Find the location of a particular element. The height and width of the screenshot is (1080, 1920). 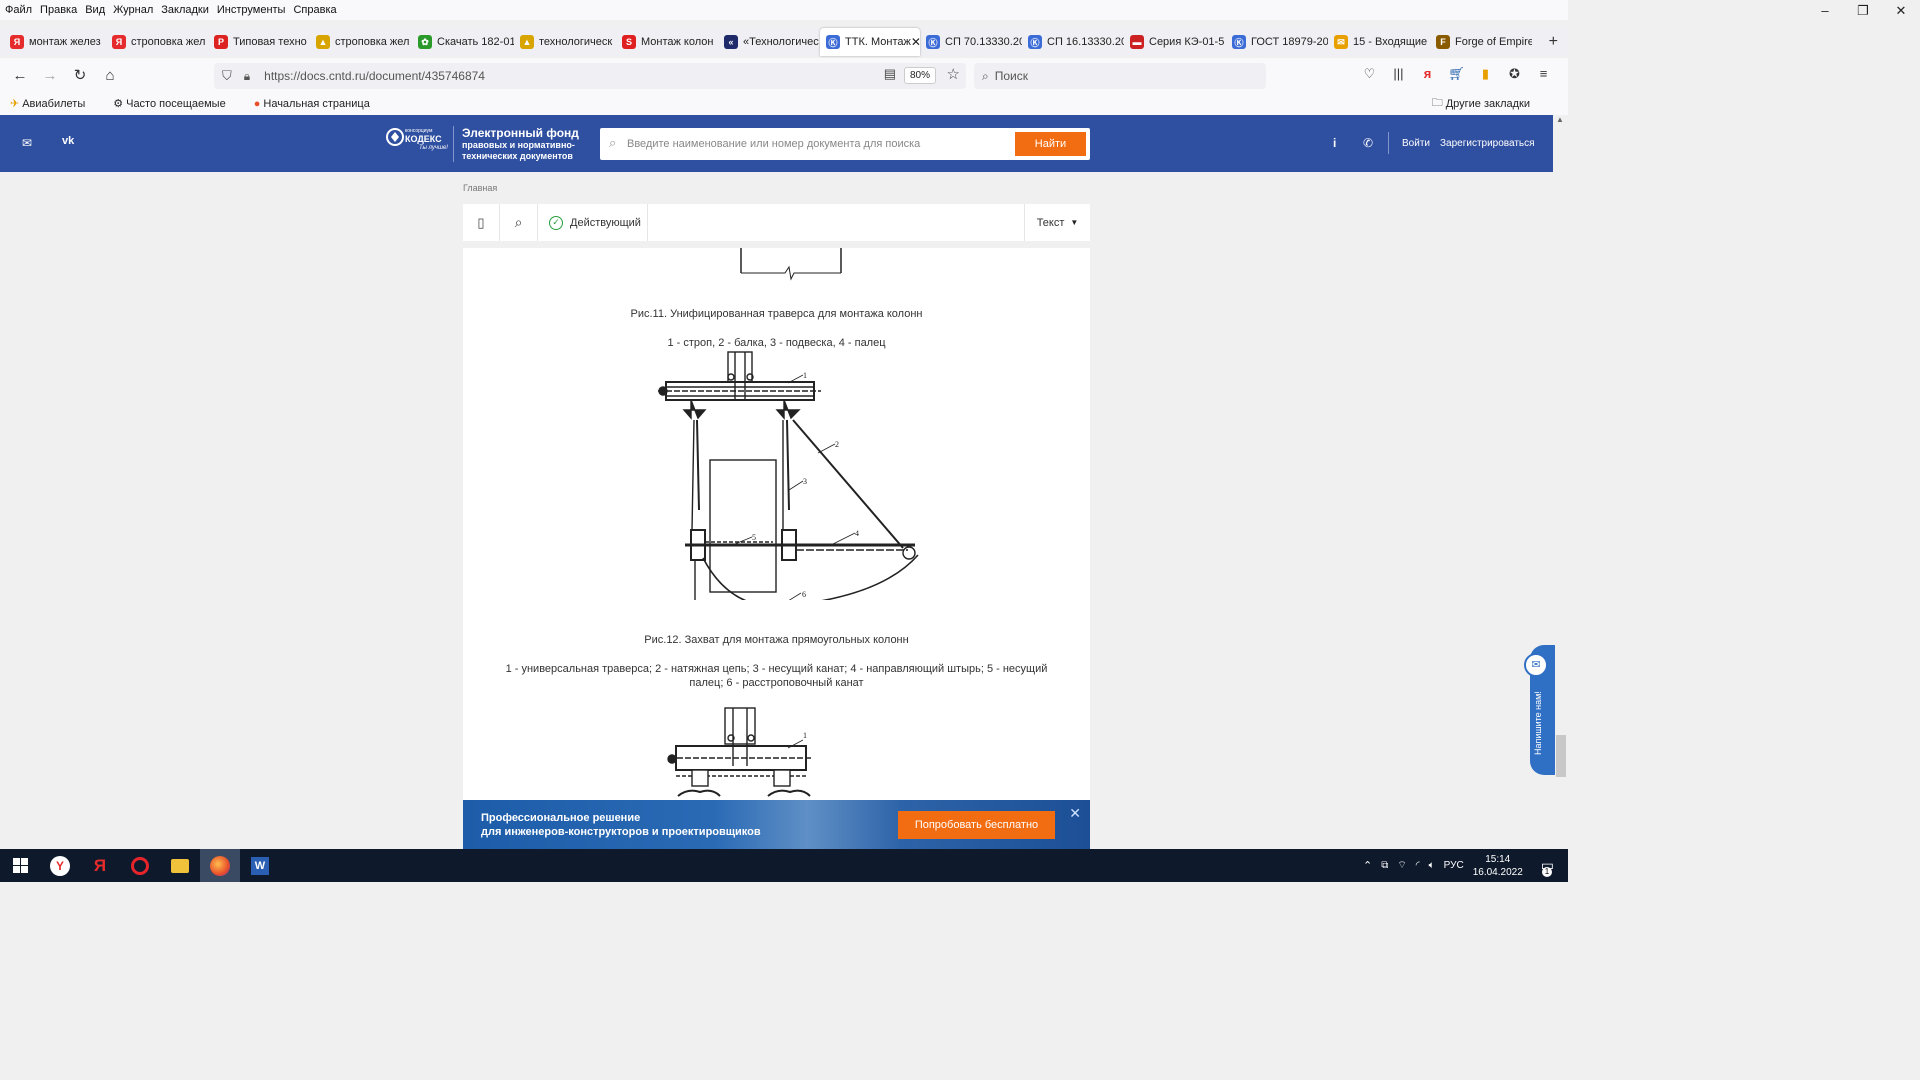

doc-search-button: ⌕ is located at coordinates (519, 222).